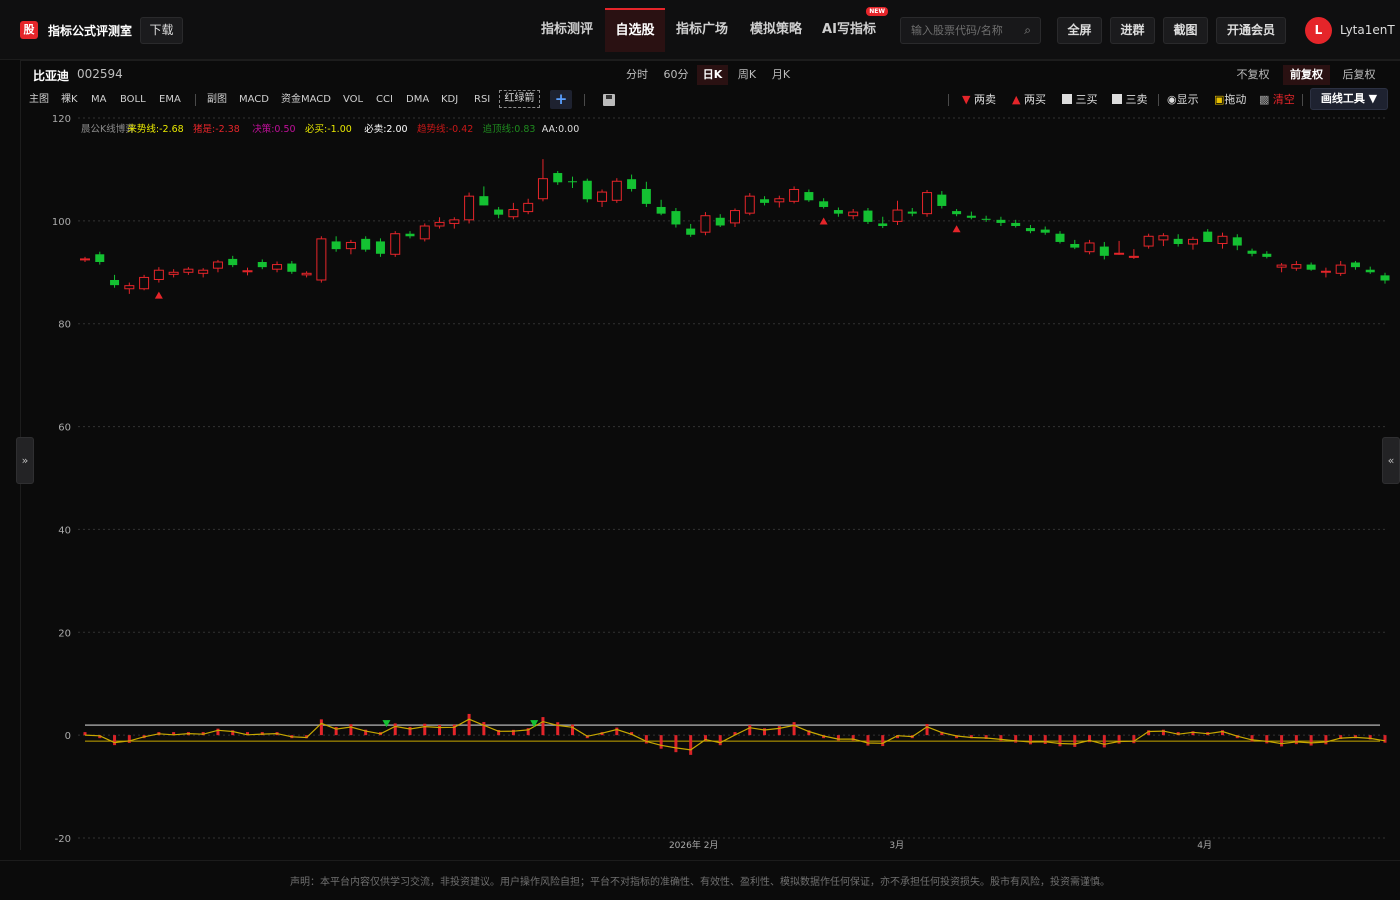 This screenshot has height=900, width=1400. I want to click on y-tick-label: 20, so click(64, 633).